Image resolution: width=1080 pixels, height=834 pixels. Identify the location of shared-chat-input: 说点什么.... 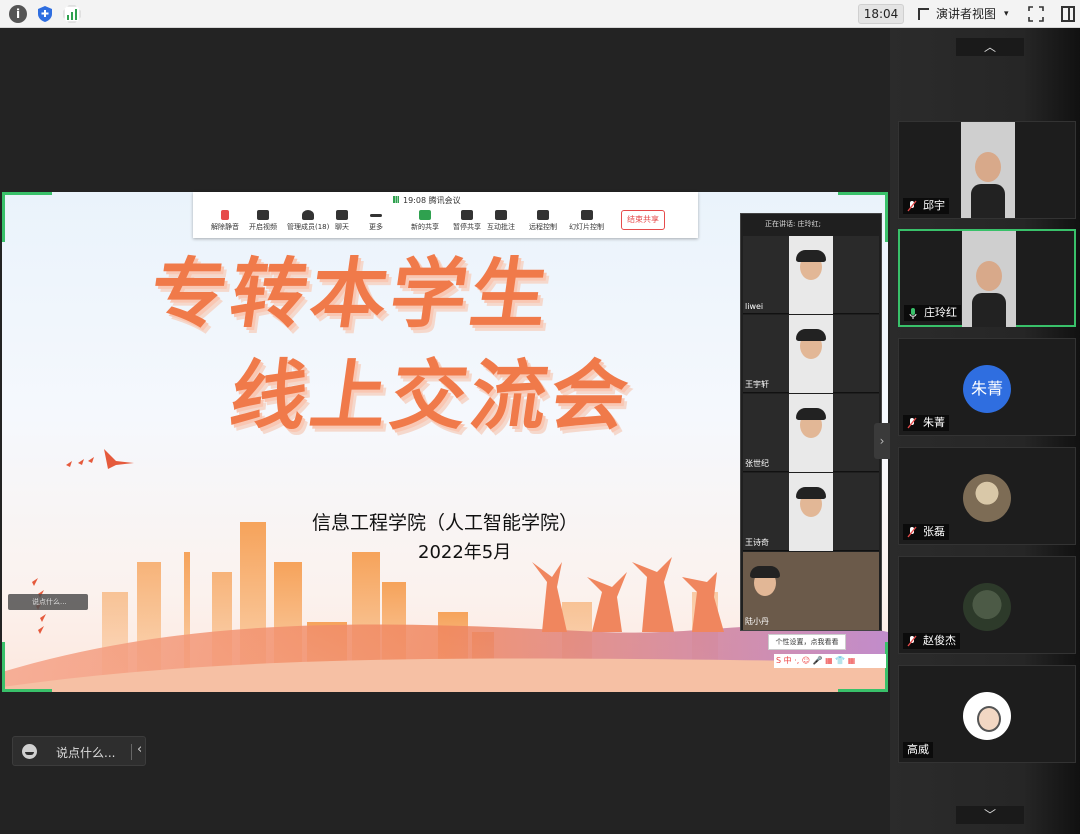
(48, 602).